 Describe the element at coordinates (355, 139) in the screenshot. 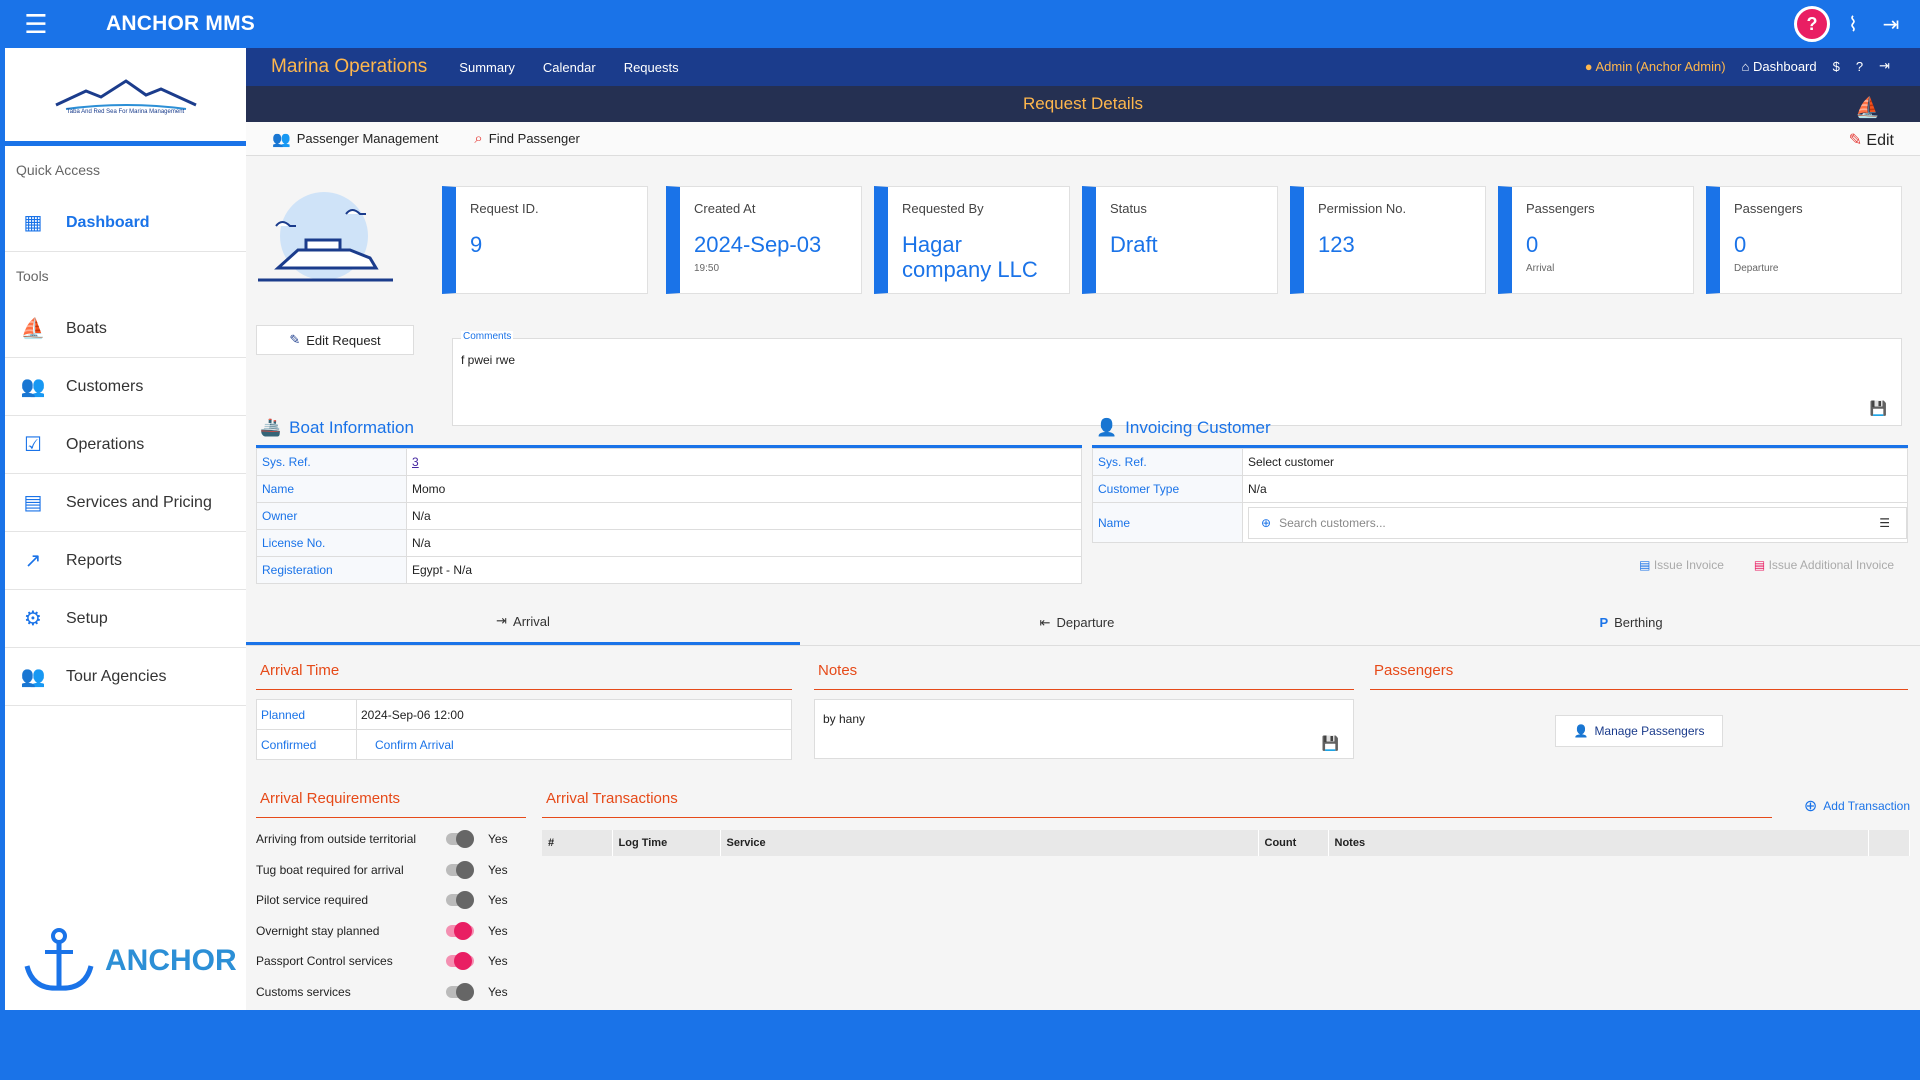

I see `passenger-management-button: 👥 Passenger Management` at that location.